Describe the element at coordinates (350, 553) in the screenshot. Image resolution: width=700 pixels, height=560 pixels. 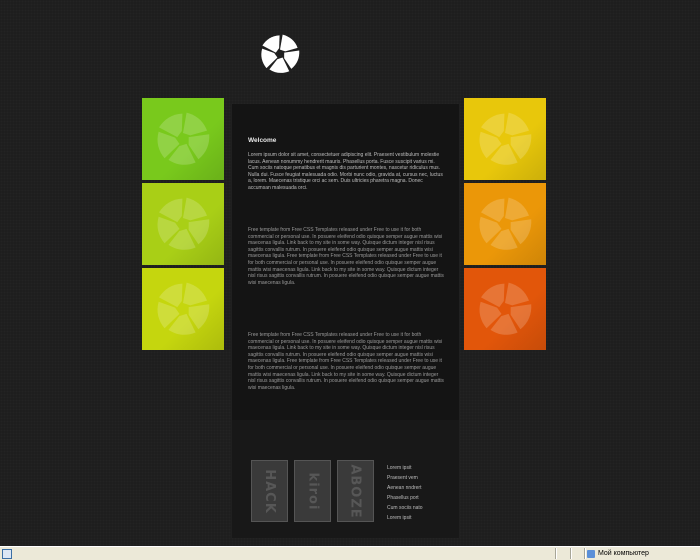
I see `browser-status-bar: Мой компьютер` at that location.